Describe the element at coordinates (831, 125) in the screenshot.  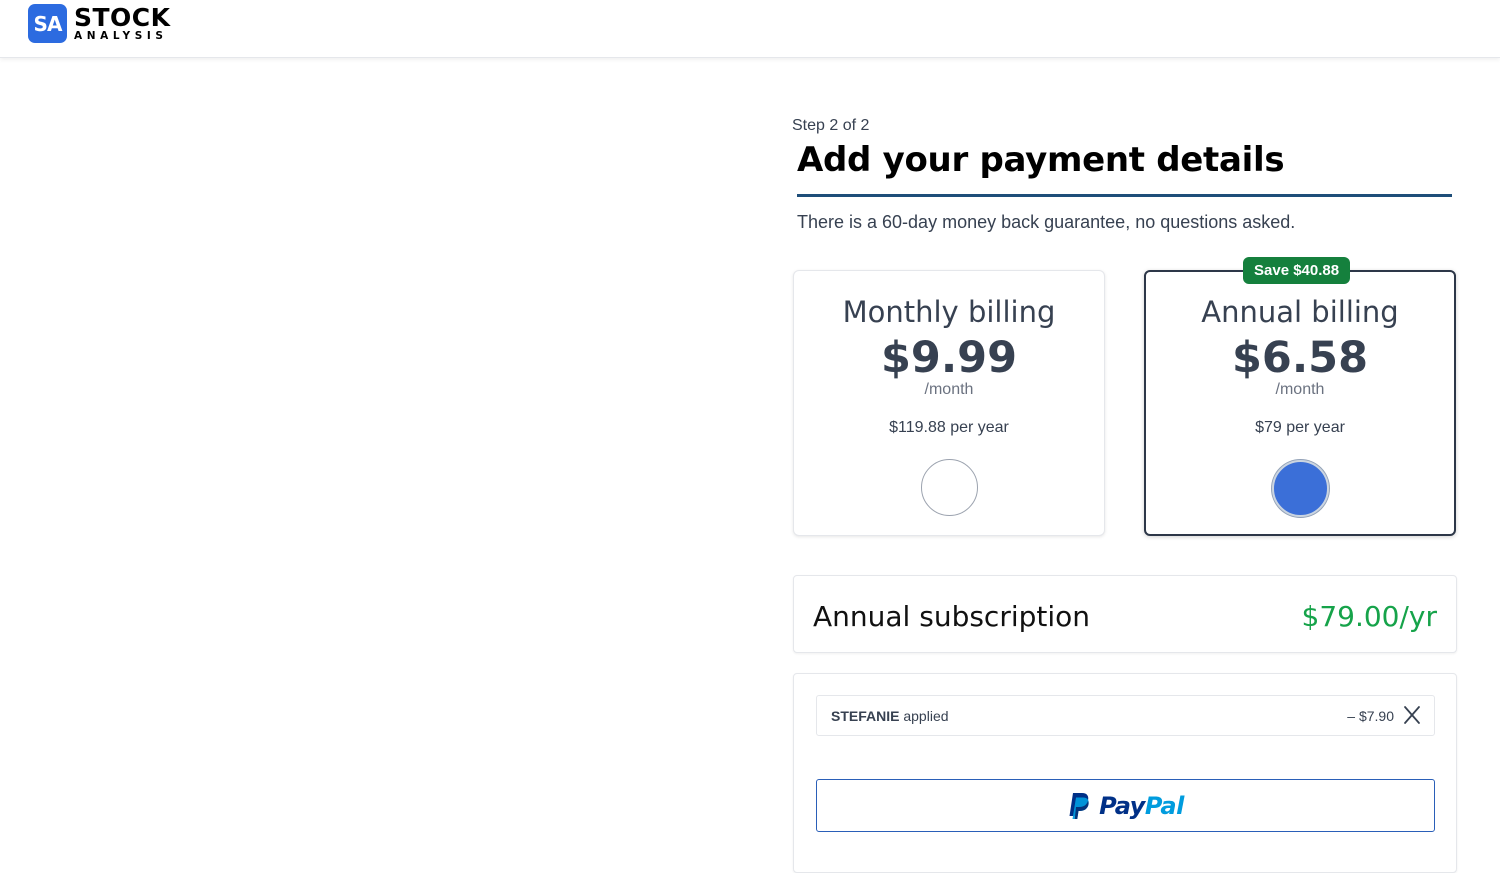
I see `step-indicator: Step 2 of 2` at that location.